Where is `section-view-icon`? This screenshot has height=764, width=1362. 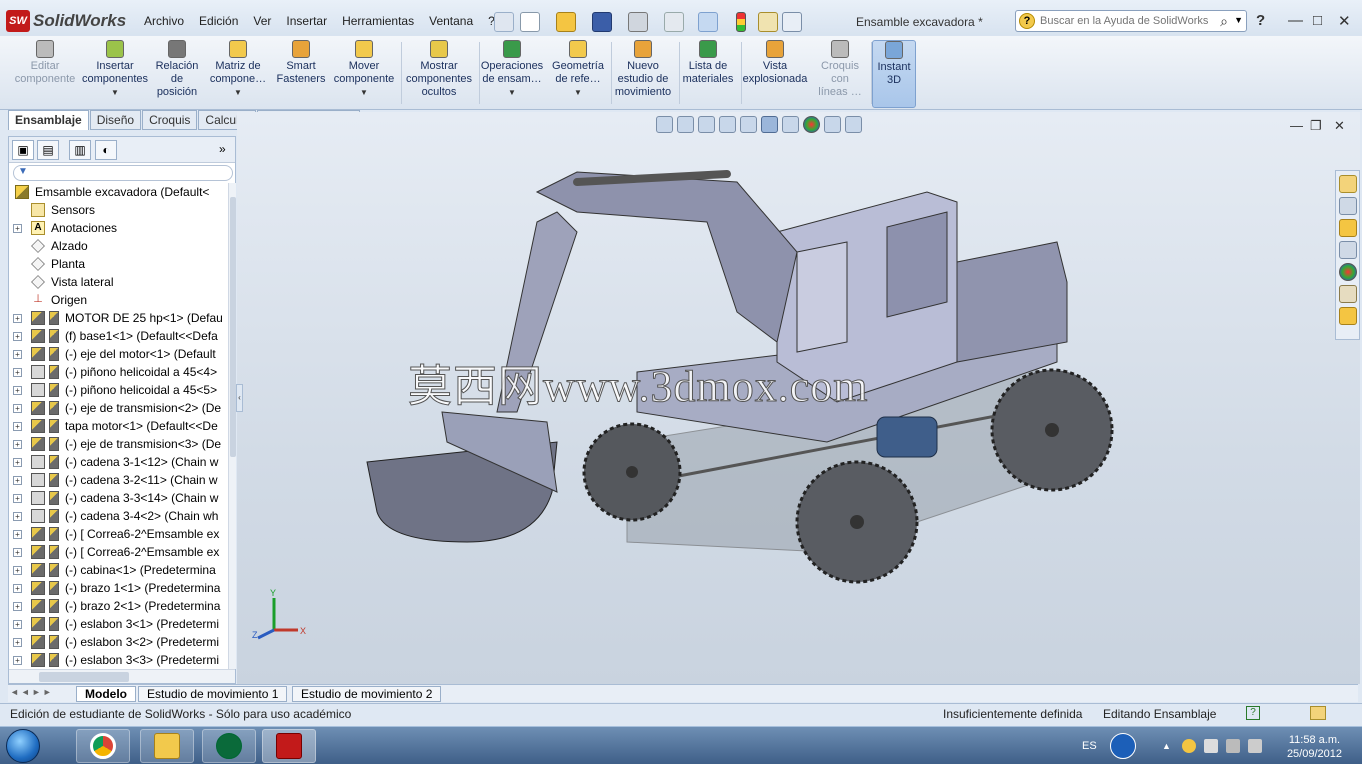 section-view-icon is located at coordinates (727, 124).